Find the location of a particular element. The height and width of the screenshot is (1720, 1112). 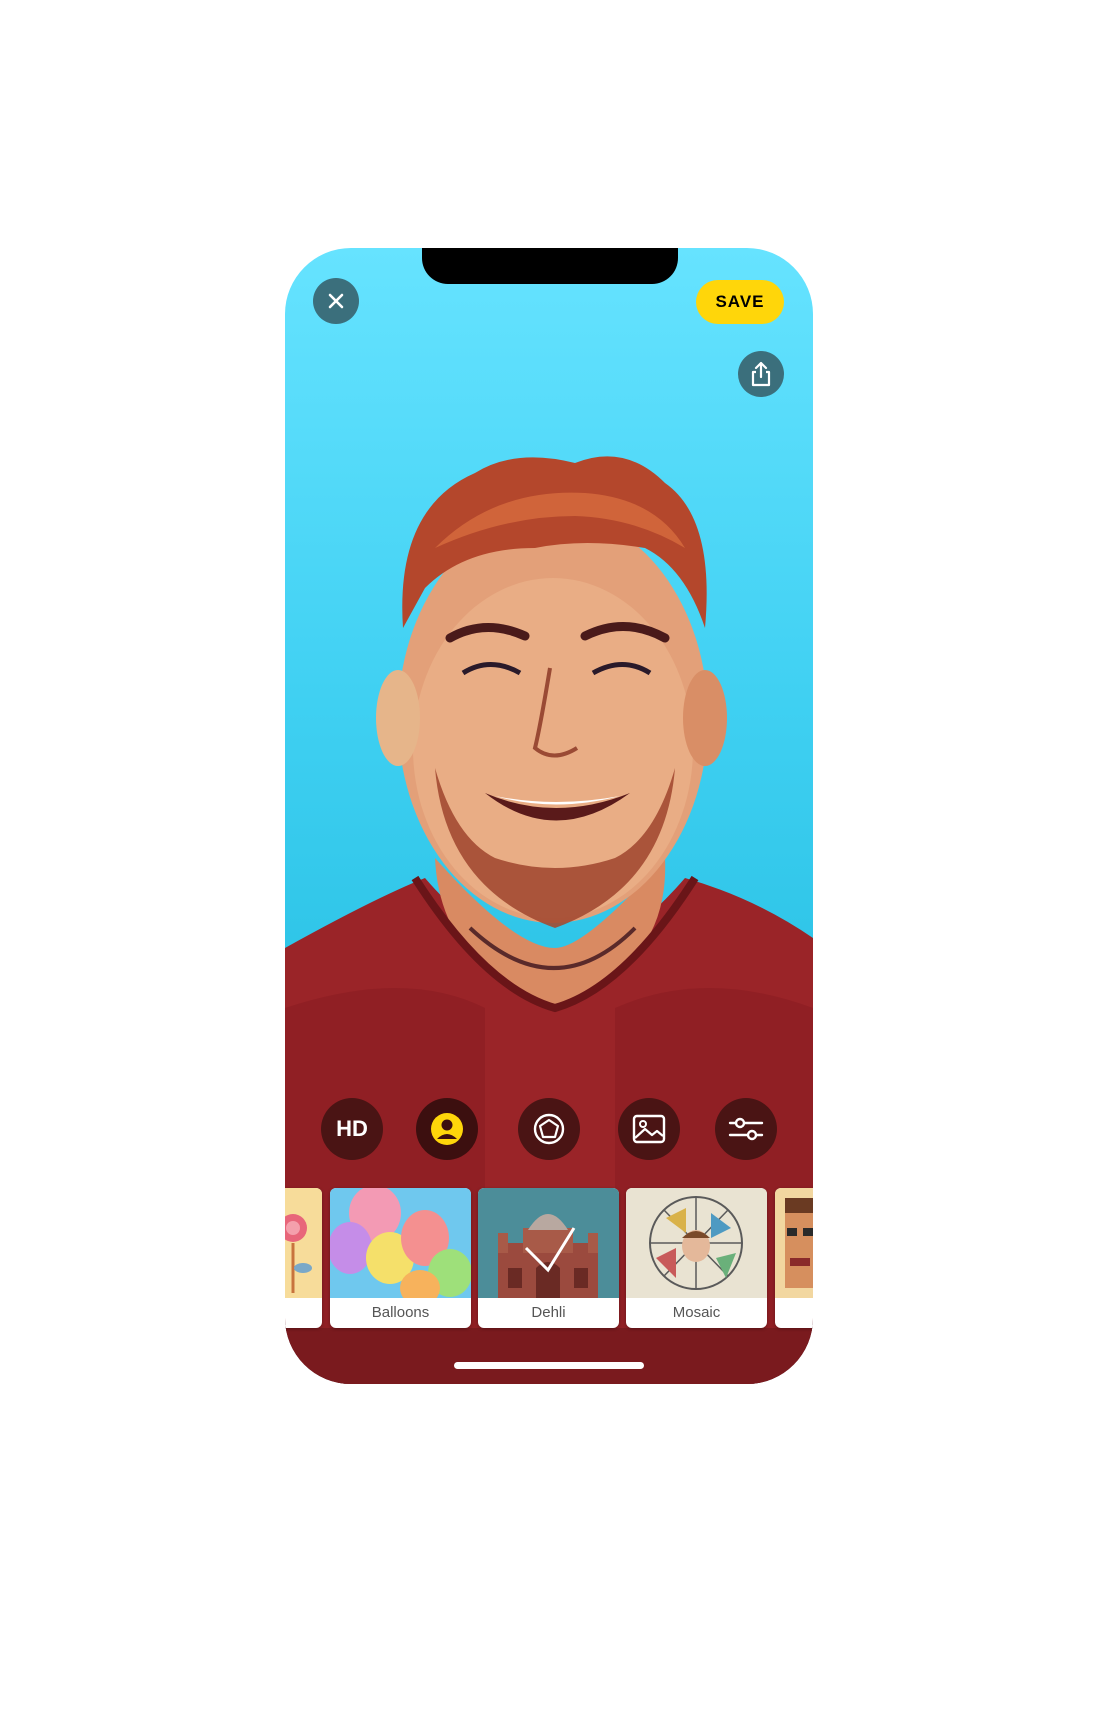

style-label: Dehli is located at coordinates (548, 1312).